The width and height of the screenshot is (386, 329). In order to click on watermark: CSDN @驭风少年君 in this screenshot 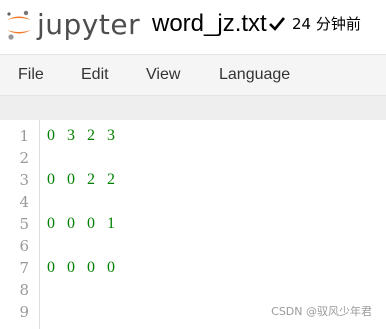, I will do `click(321, 311)`.